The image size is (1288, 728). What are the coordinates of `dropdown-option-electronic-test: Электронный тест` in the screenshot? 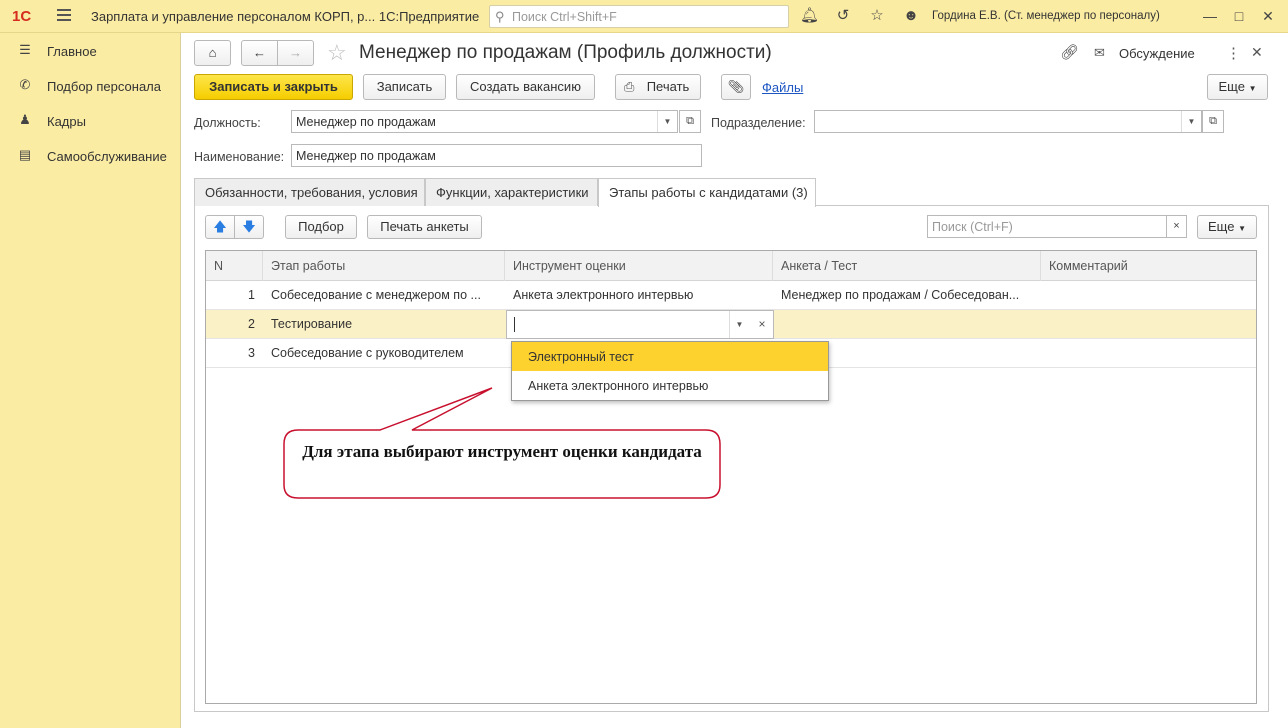 It's located at (670, 356).